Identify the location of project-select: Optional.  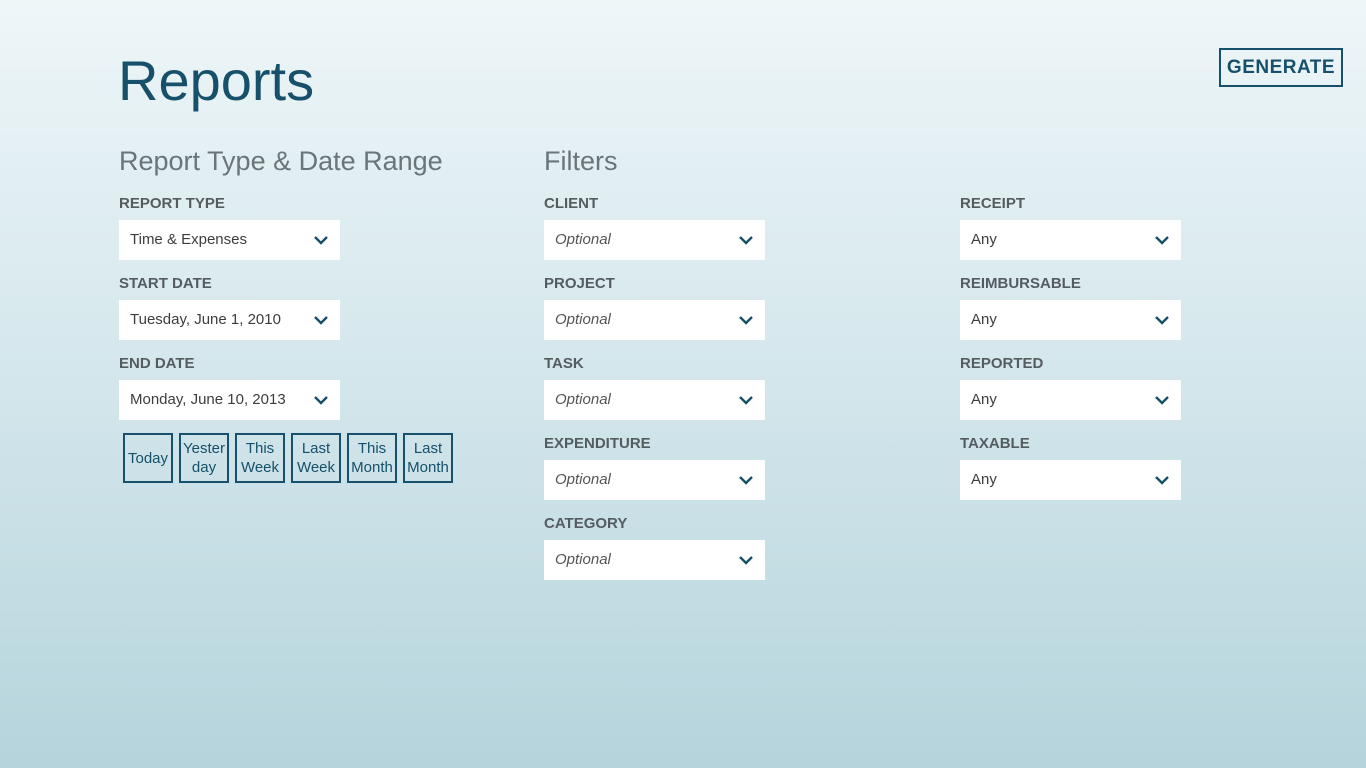
(654, 320).